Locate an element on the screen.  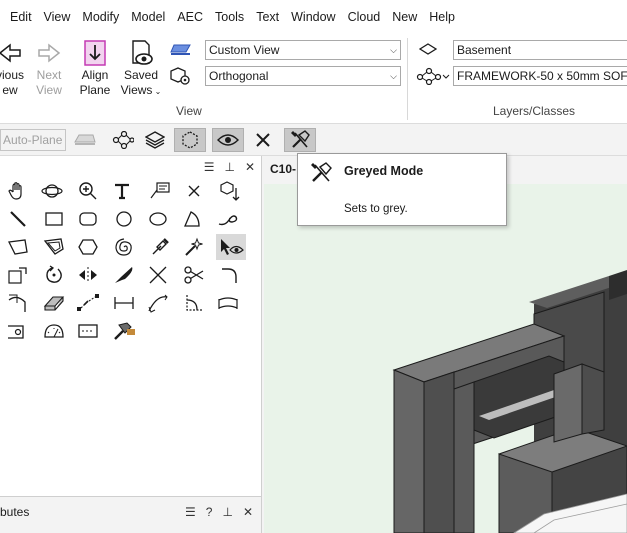
attributes-pin-icon: ⊥ is located at coordinates (227, 512).